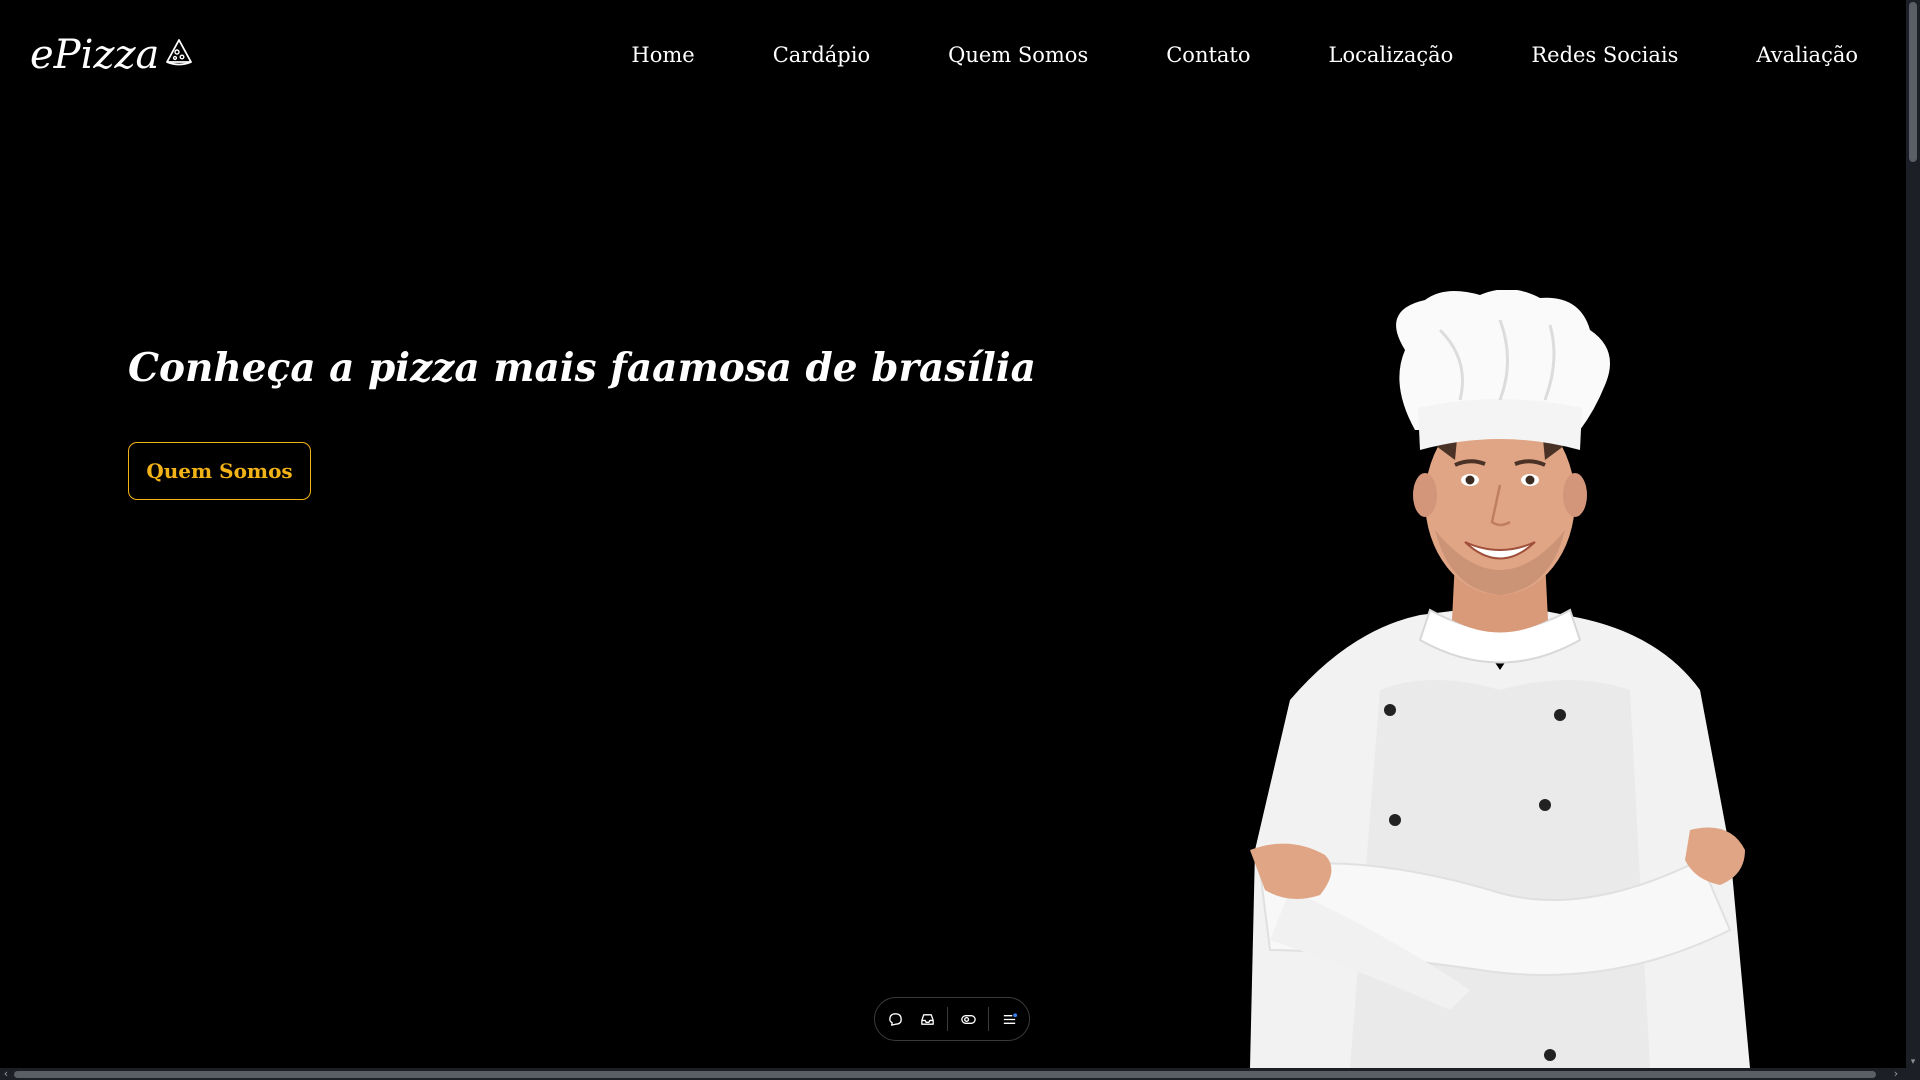 This screenshot has width=1920, height=1080. I want to click on quem-somos-button: Quem Somos, so click(219, 471).